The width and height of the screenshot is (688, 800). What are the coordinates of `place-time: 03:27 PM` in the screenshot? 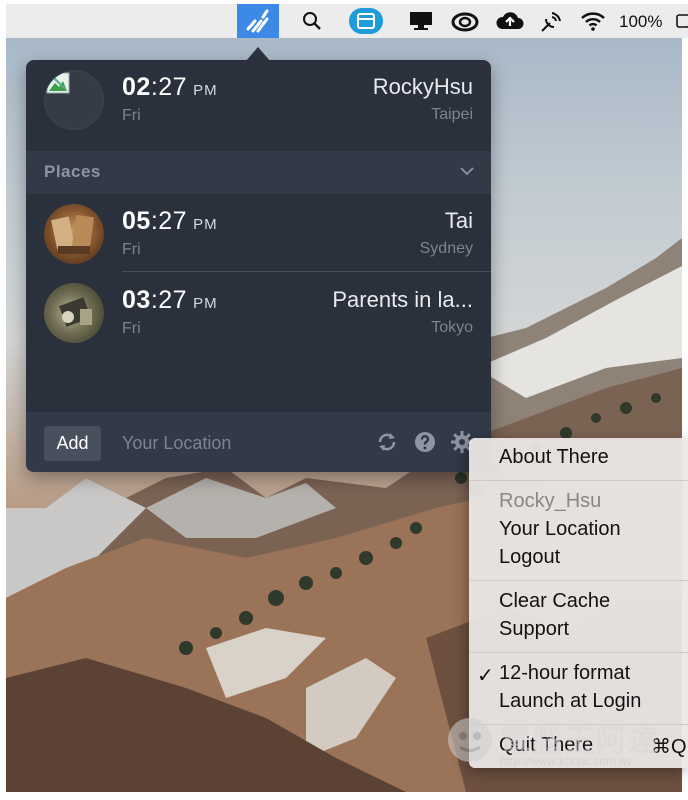 It's located at (170, 300).